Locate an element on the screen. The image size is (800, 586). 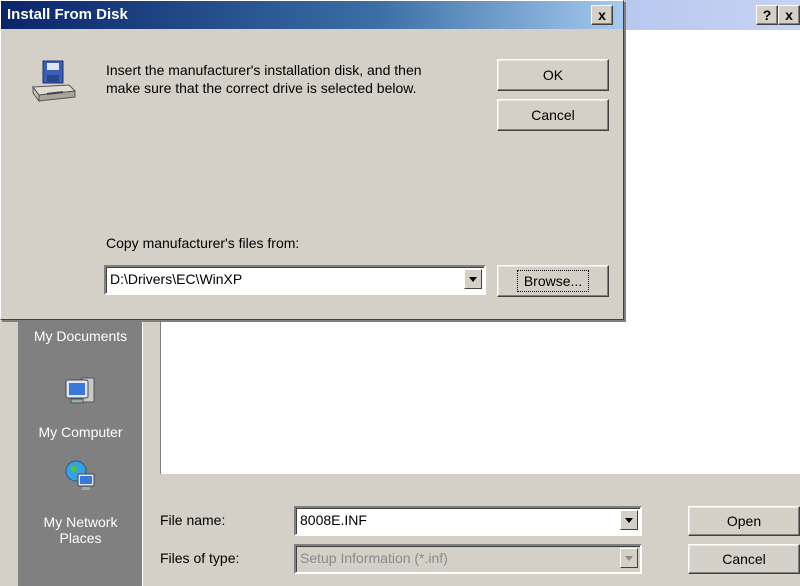
place-label: My Computer is located at coordinates (80, 432).